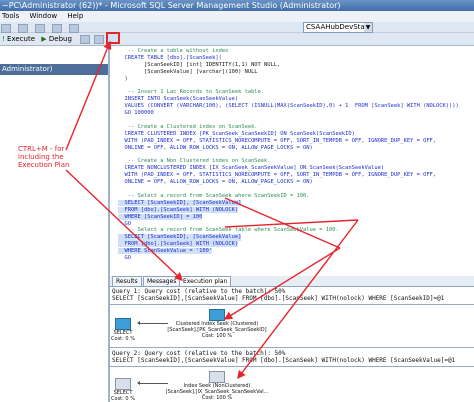 The height and width of the screenshot is (402, 474). Describe the element at coordinates (217, 336) in the screenshot. I see `query1-op-cost: Cost: 100 %` at that location.